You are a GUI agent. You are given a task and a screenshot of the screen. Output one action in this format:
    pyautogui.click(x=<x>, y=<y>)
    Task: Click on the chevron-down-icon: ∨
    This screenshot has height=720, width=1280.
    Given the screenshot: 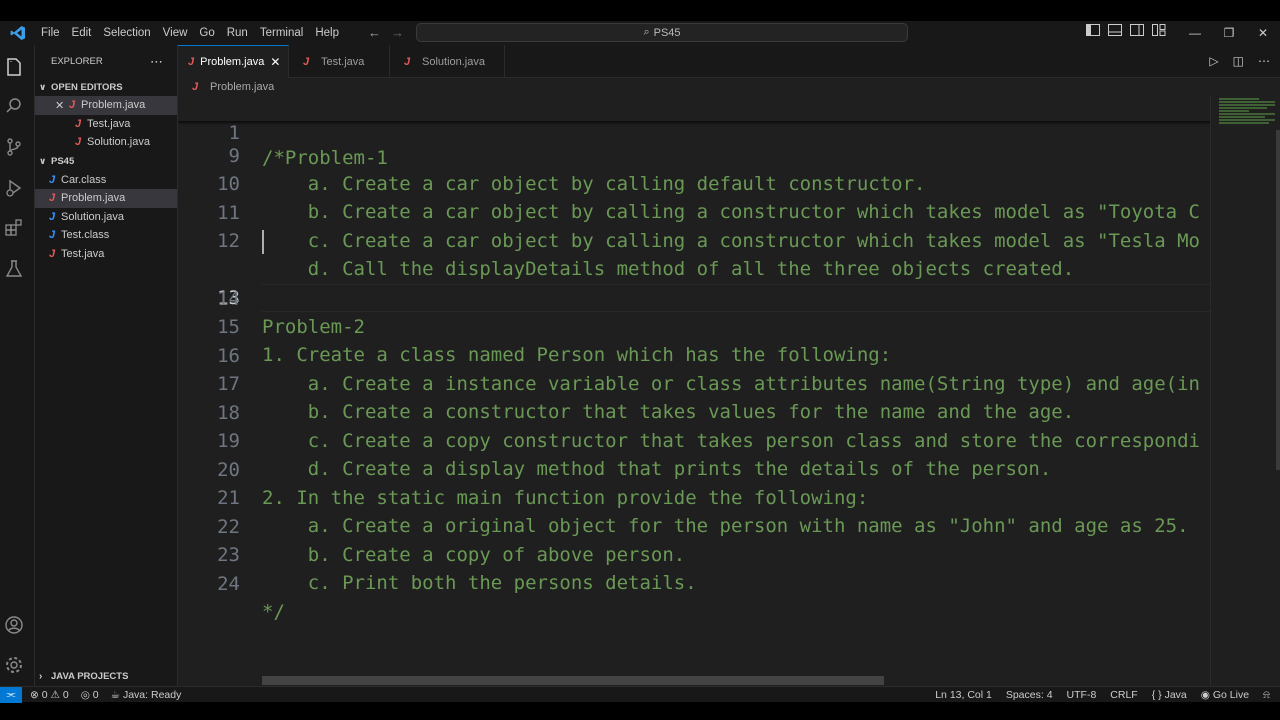 What is the action you would take?
    pyautogui.click(x=43, y=161)
    